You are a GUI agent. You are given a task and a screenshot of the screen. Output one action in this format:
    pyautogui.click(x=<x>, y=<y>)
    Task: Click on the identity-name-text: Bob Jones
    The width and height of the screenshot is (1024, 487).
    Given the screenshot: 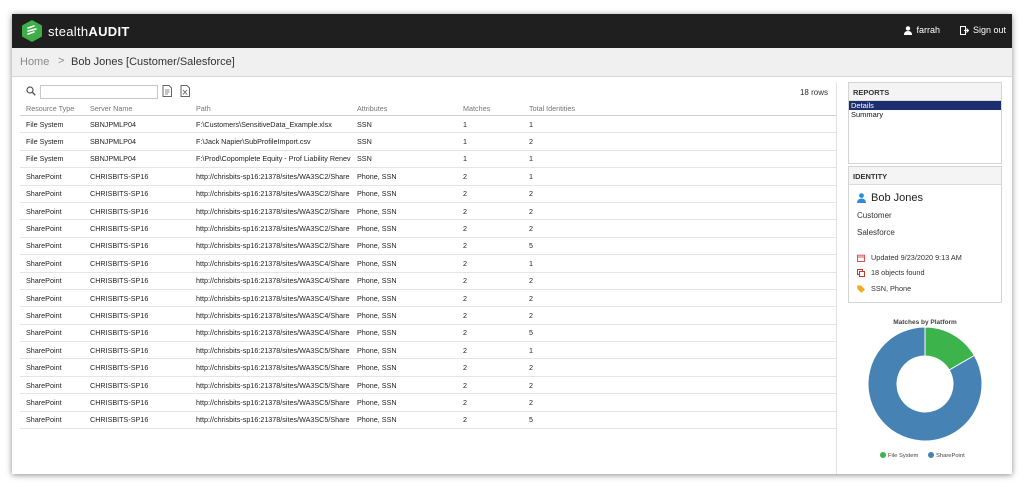 What is the action you would take?
    pyautogui.click(x=897, y=198)
    